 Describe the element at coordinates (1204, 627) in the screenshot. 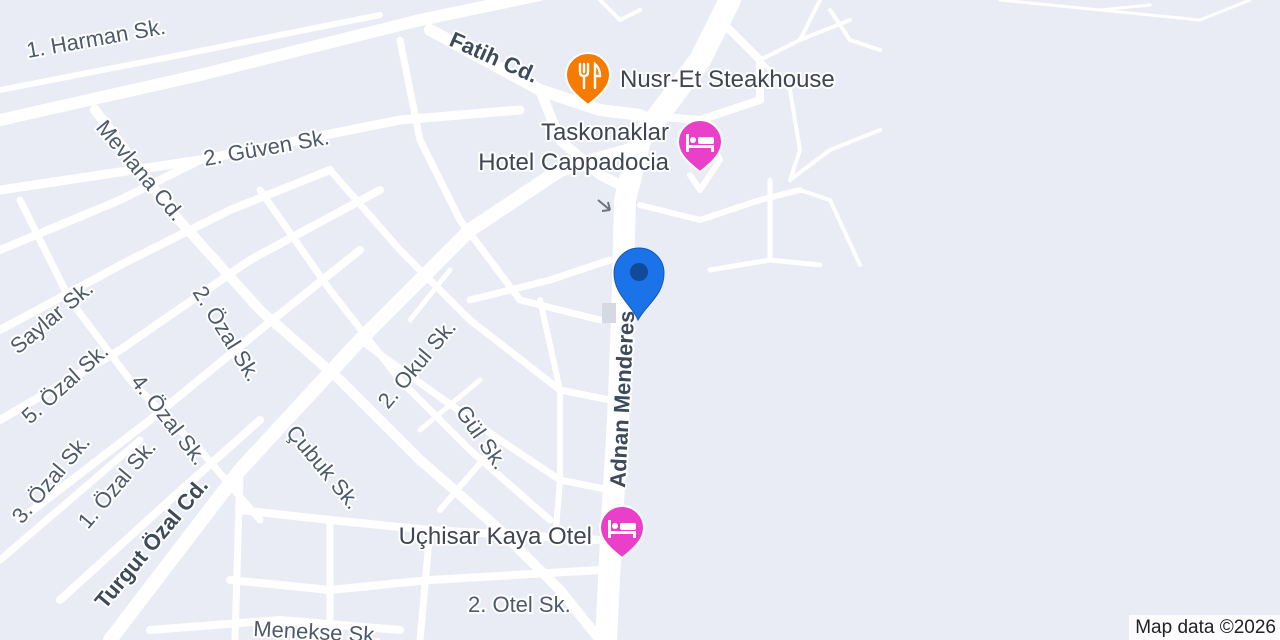

I see `map-attribution: Map data ©2026` at that location.